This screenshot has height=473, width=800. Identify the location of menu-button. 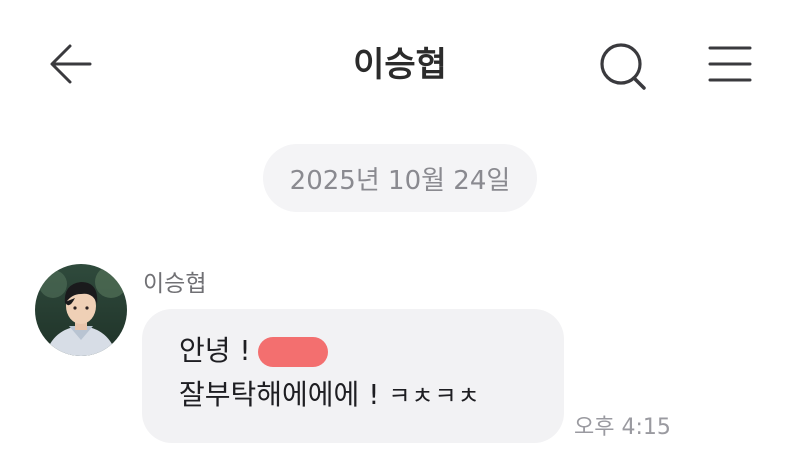
(730, 65).